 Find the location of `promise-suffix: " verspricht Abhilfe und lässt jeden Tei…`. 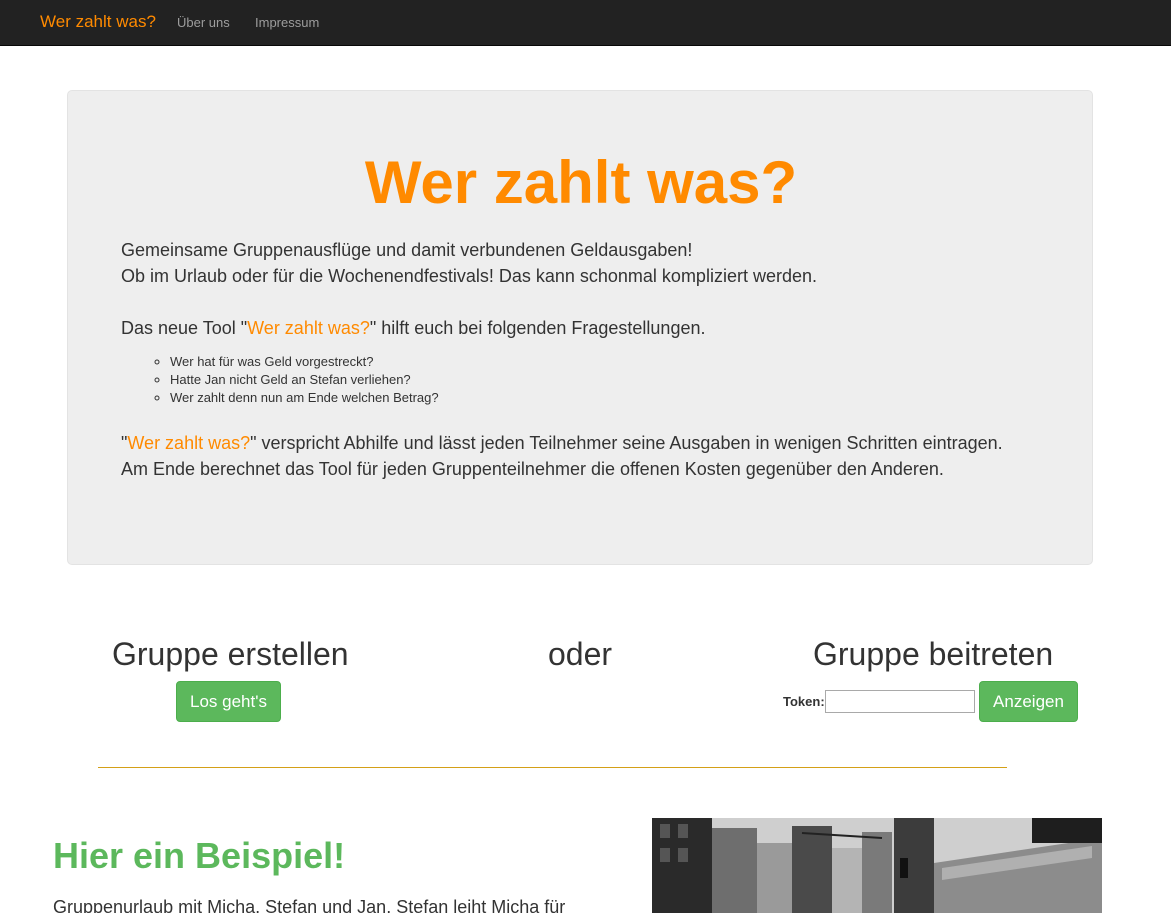

promise-suffix: " verspricht Abhilfe und lässt jeden Tei… is located at coordinates (626, 443).